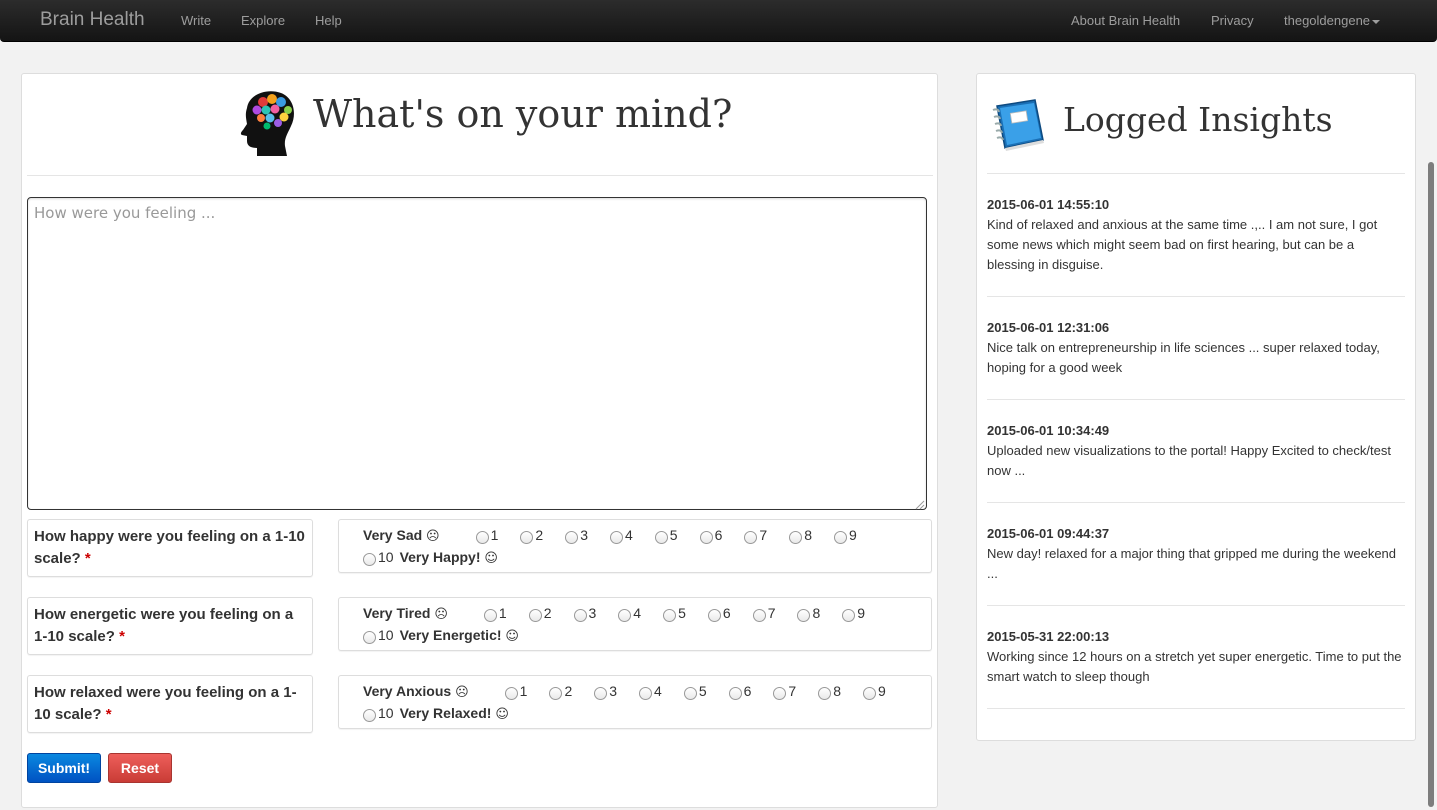  Describe the element at coordinates (1198, 119) in the screenshot. I see `insights-title: Logged Insights` at that location.